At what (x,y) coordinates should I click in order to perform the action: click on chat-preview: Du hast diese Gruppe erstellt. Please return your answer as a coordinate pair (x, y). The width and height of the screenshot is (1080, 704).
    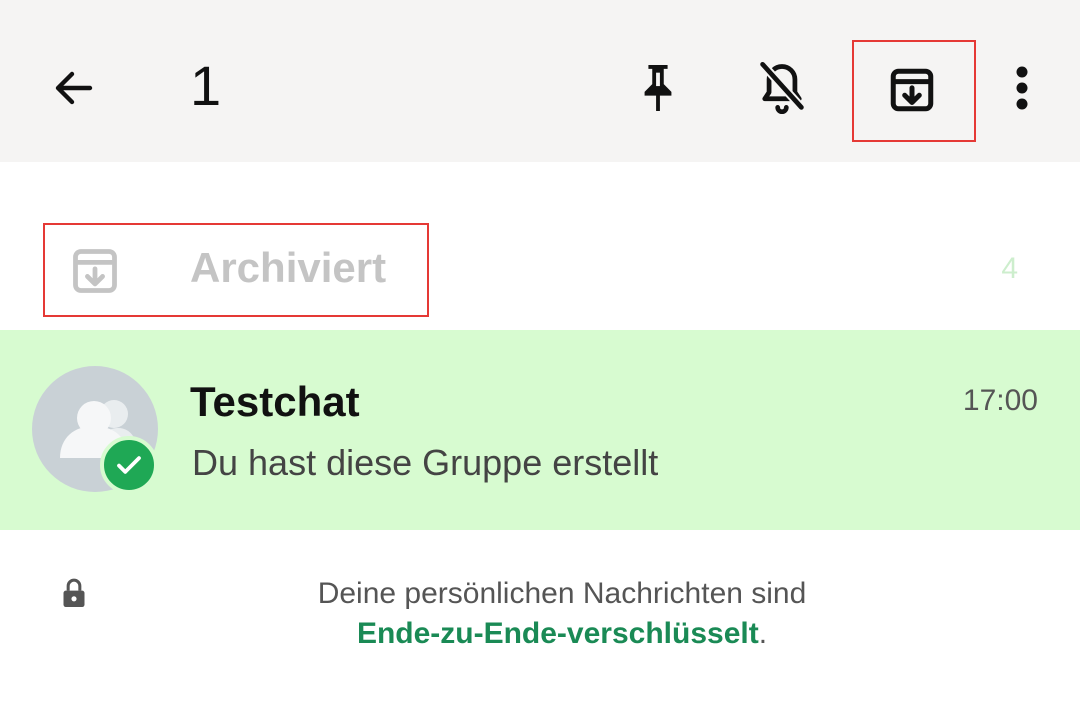
    Looking at the image, I should click on (425, 462).